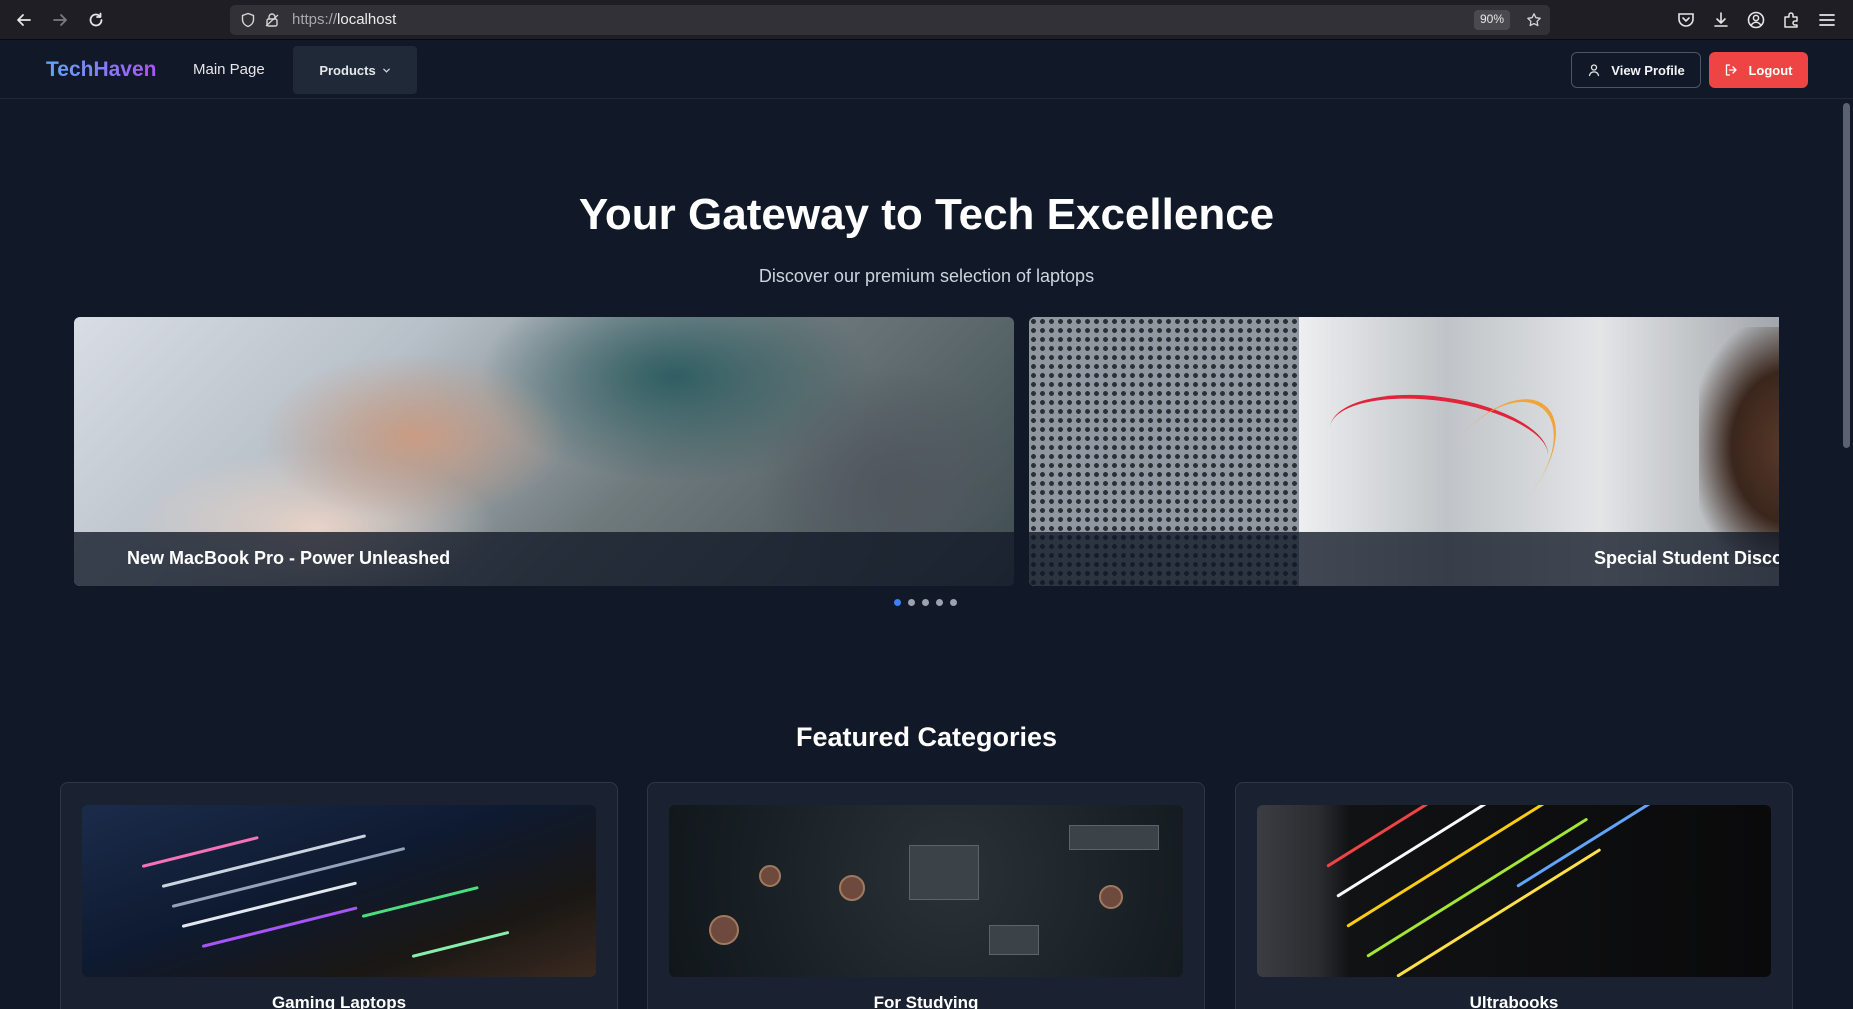 This screenshot has height=1009, width=1853. I want to click on category-label: For Studying, so click(926, 1001).